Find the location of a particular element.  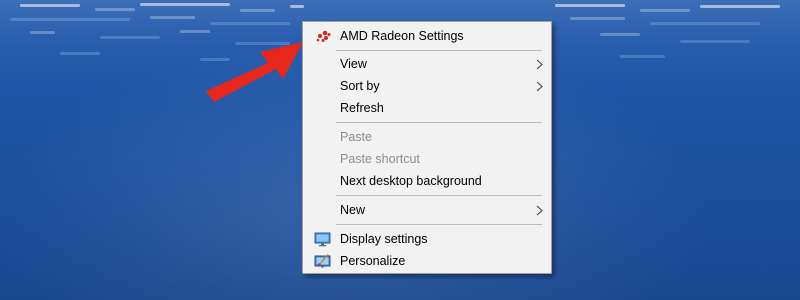

menu-item-label: Next desktop background is located at coordinates (411, 181).